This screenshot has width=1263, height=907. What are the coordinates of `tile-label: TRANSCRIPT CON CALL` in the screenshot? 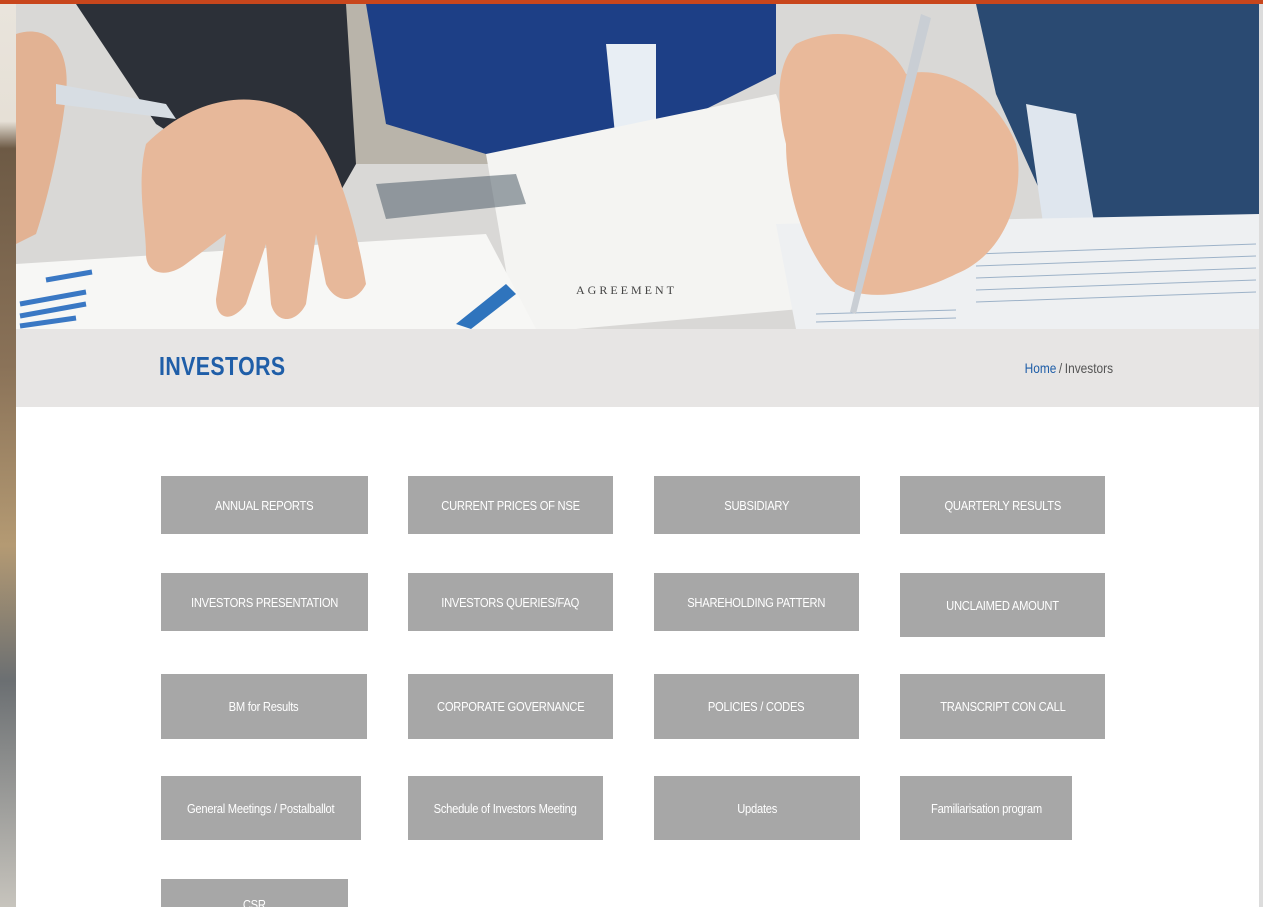 It's located at (1002, 706).